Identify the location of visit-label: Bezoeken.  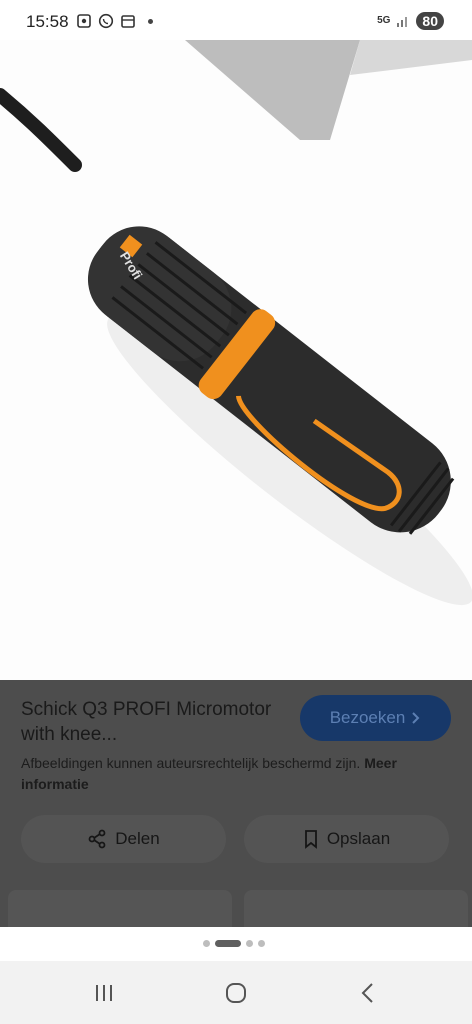
(367, 717).